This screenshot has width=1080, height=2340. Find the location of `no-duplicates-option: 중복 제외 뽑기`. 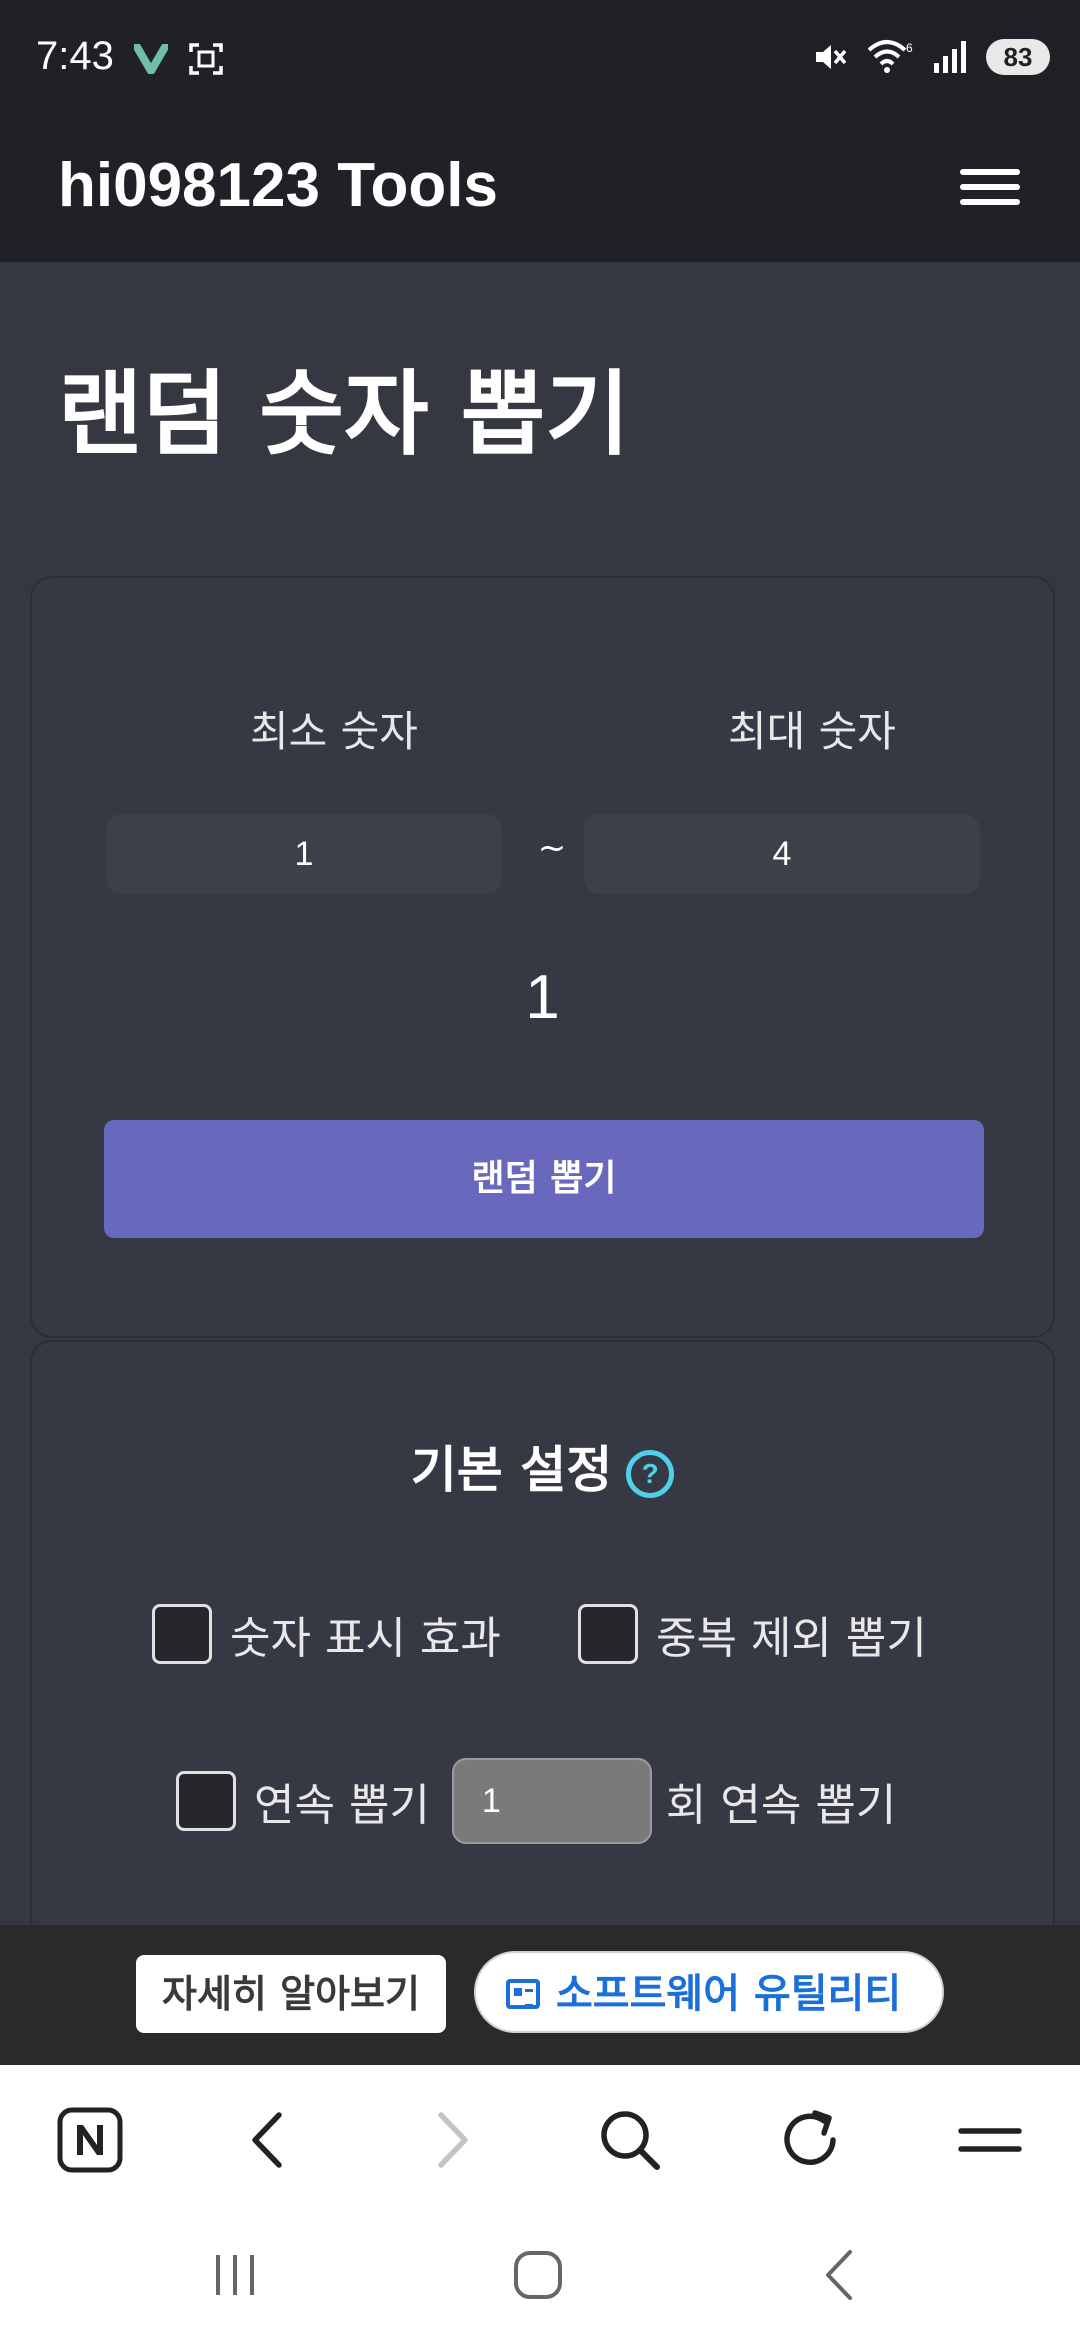

no-duplicates-option: 중복 제외 뽑기 is located at coordinates (752, 1634).